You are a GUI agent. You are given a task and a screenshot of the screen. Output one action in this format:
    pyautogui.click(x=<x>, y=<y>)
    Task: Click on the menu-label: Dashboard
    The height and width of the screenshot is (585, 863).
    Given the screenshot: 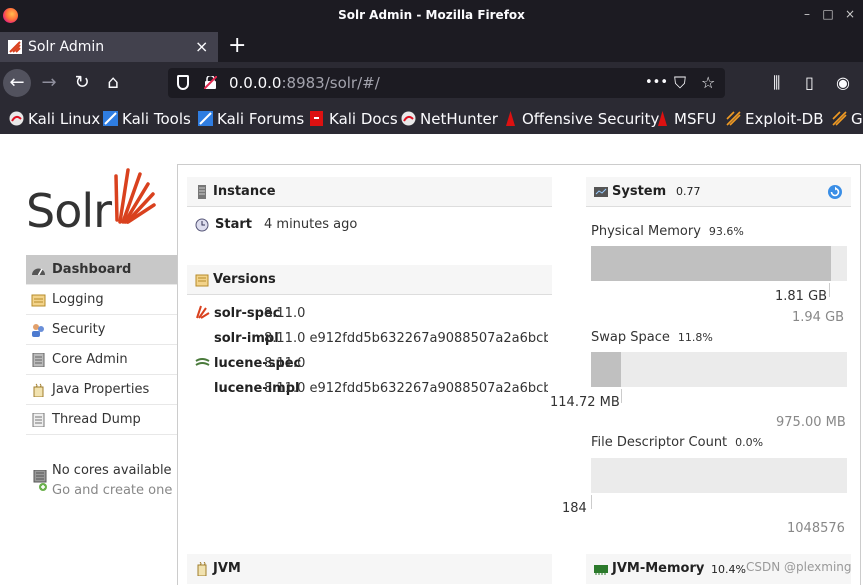 What is the action you would take?
    pyautogui.click(x=92, y=269)
    